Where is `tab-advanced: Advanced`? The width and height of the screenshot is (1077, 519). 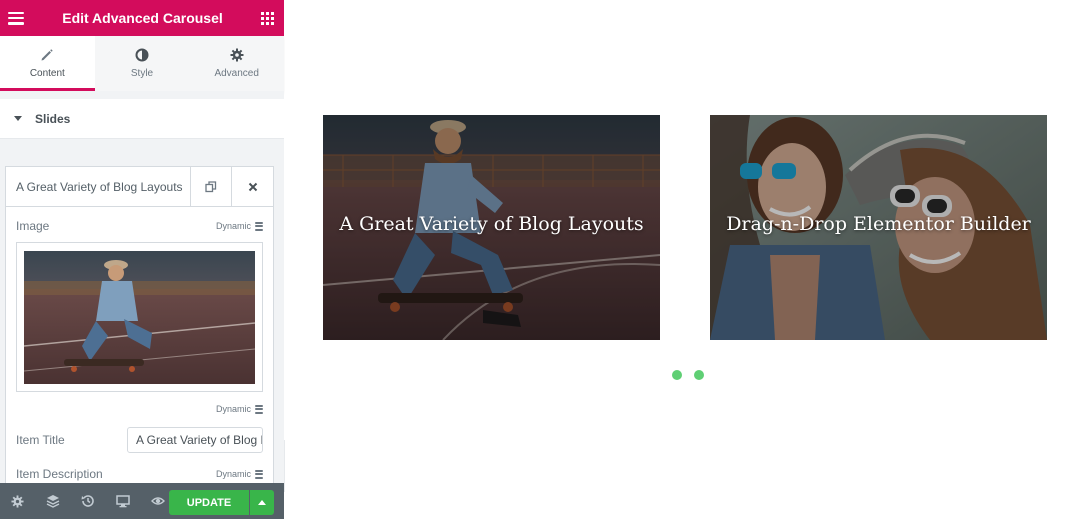 tab-advanced: Advanced is located at coordinates (237, 63).